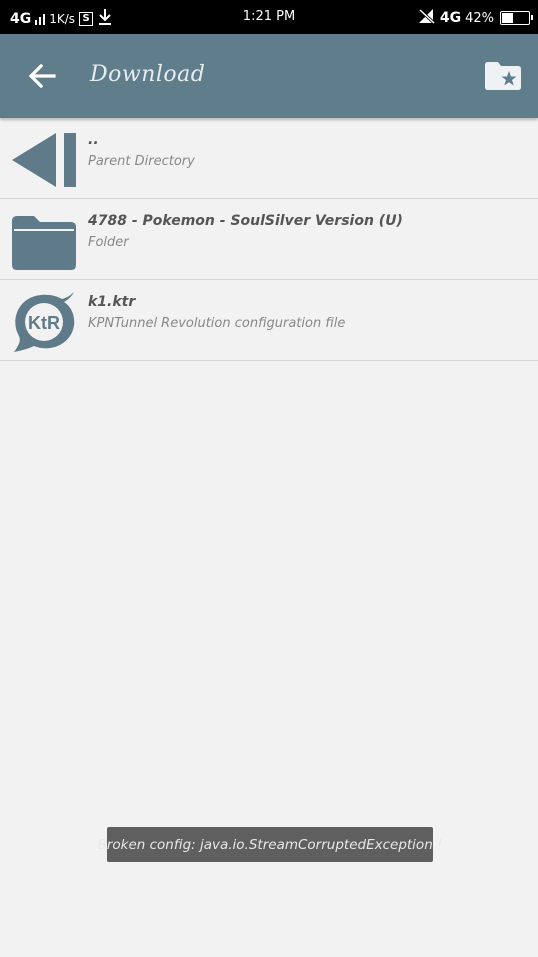 This screenshot has width=538, height=957. Describe the element at coordinates (507, 18) in the screenshot. I see `battery-fill` at that location.